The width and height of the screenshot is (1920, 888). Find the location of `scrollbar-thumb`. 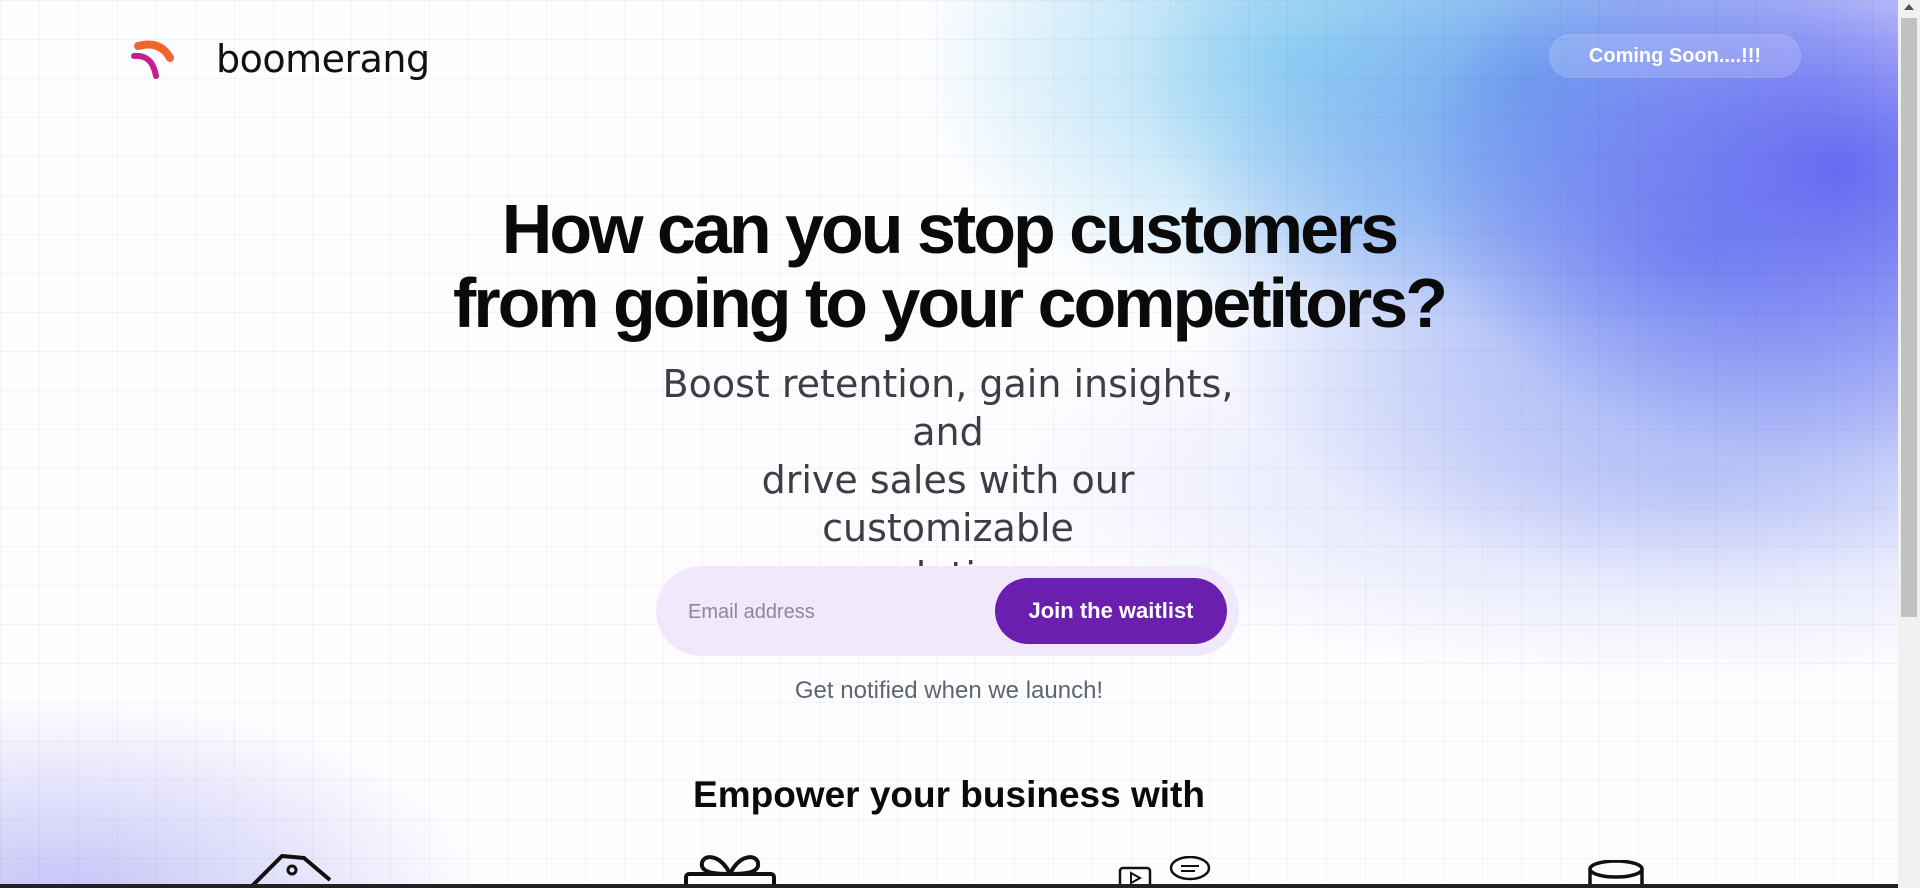

scrollbar-thumb is located at coordinates (1909, 317).